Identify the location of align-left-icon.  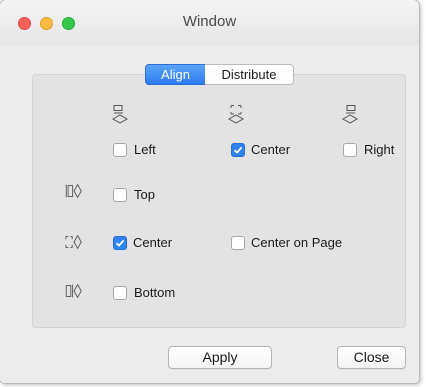
(120, 114).